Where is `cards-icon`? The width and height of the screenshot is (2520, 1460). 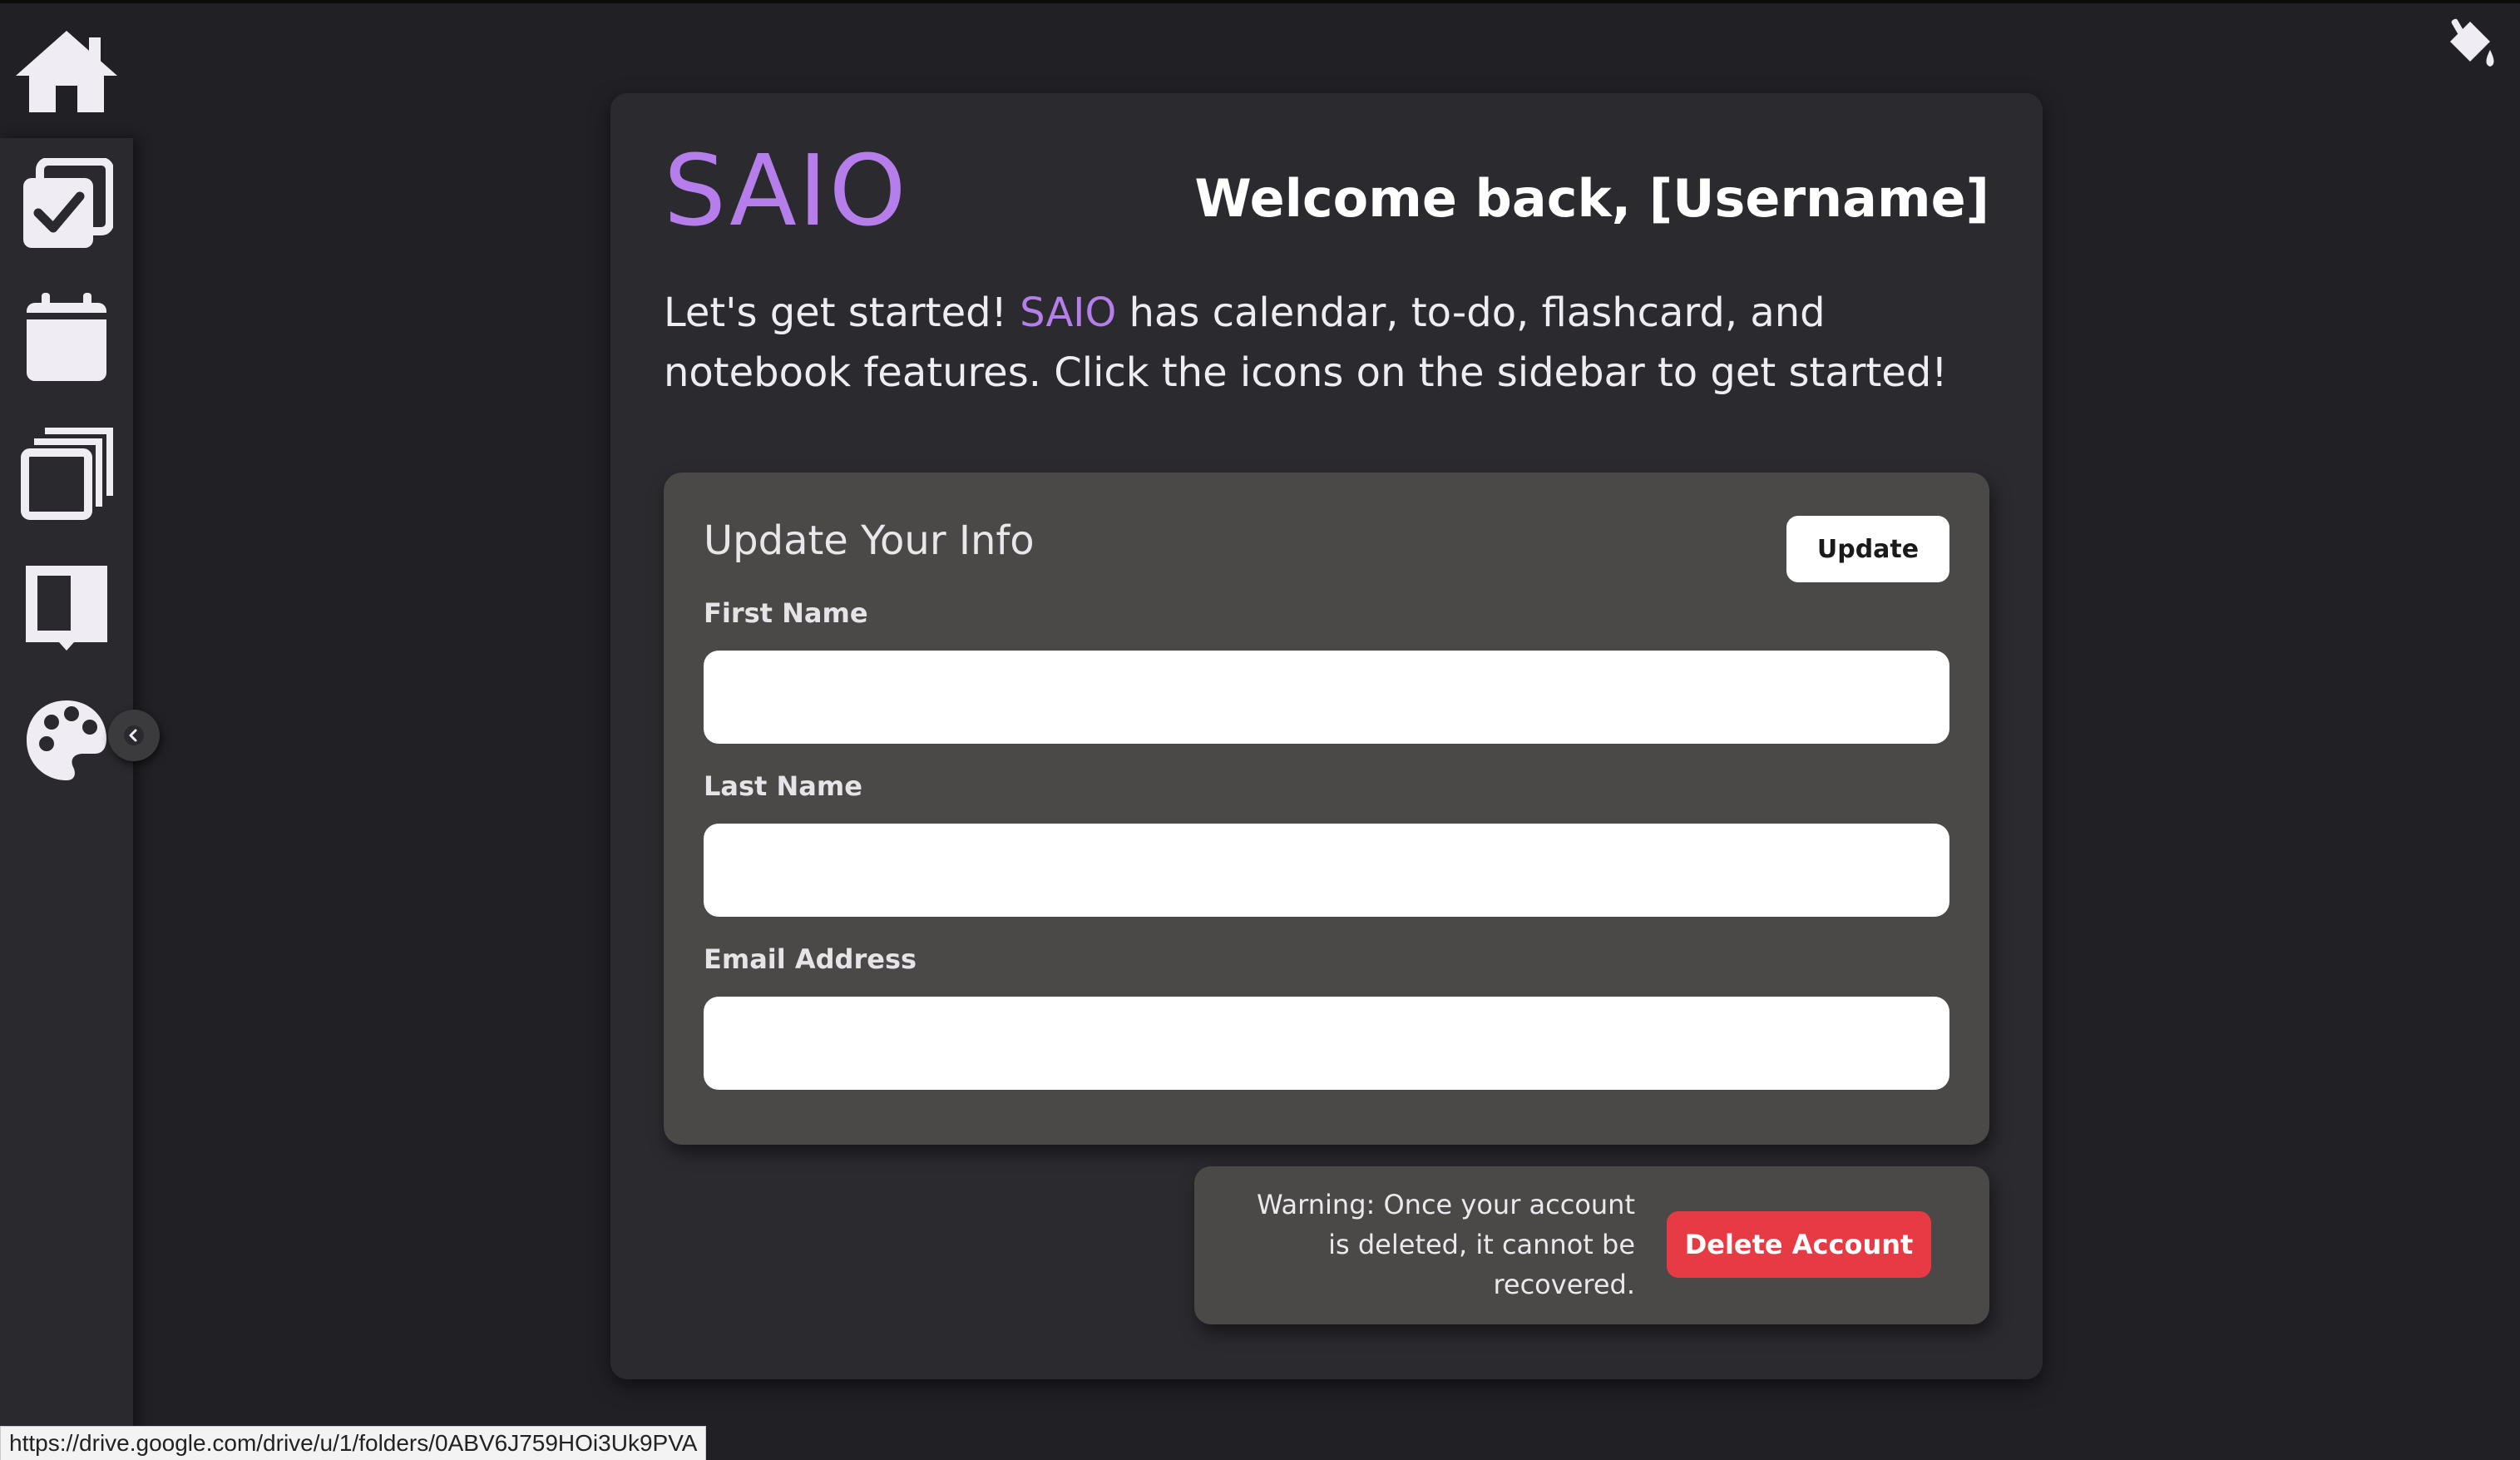
cards-icon is located at coordinates (67, 474).